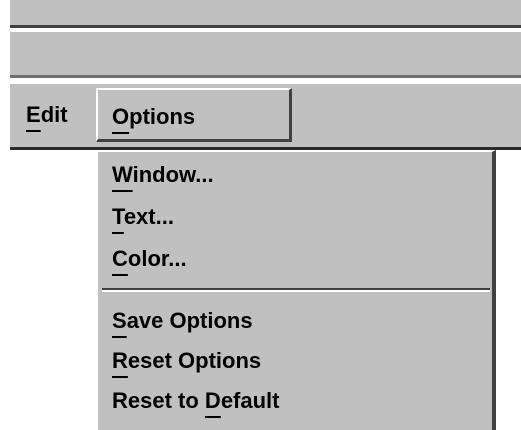 The image size is (521, 430). I want to click on menu-separator, so click(296, 290).